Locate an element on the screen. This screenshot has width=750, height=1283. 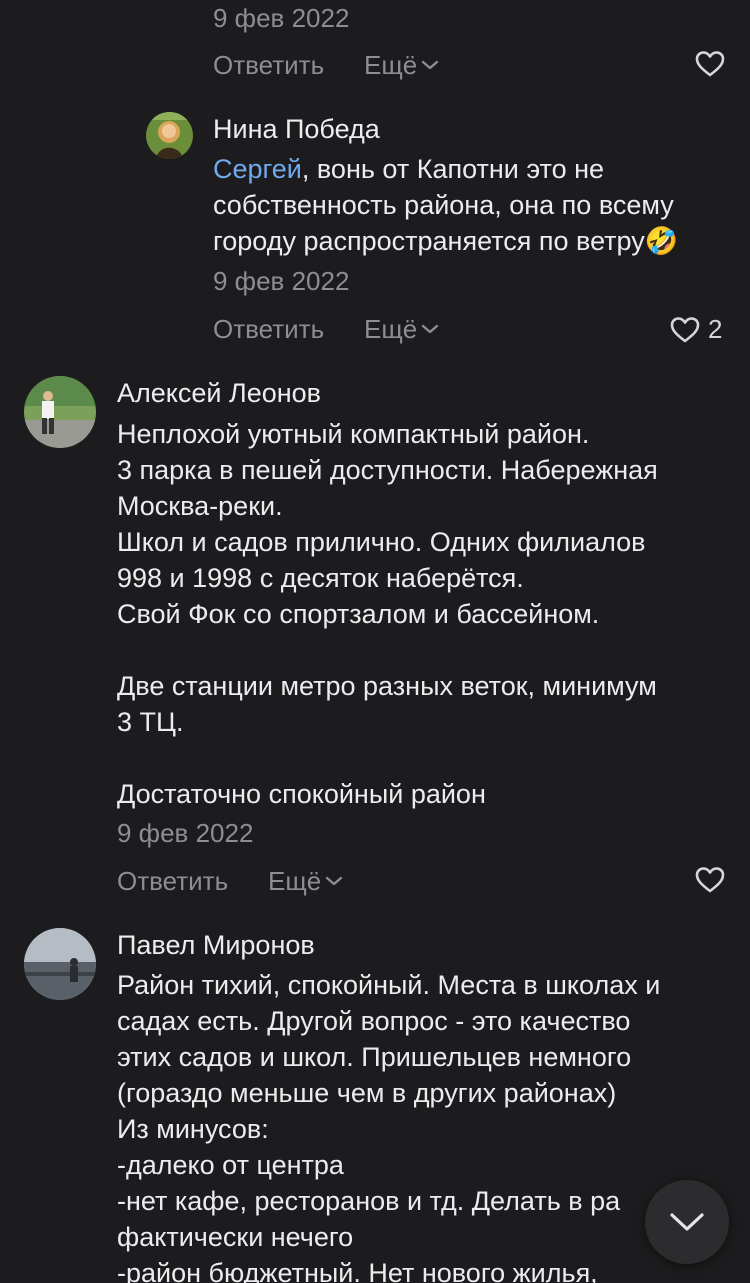
scroll-down-button is located at coordinates (687, 1222).